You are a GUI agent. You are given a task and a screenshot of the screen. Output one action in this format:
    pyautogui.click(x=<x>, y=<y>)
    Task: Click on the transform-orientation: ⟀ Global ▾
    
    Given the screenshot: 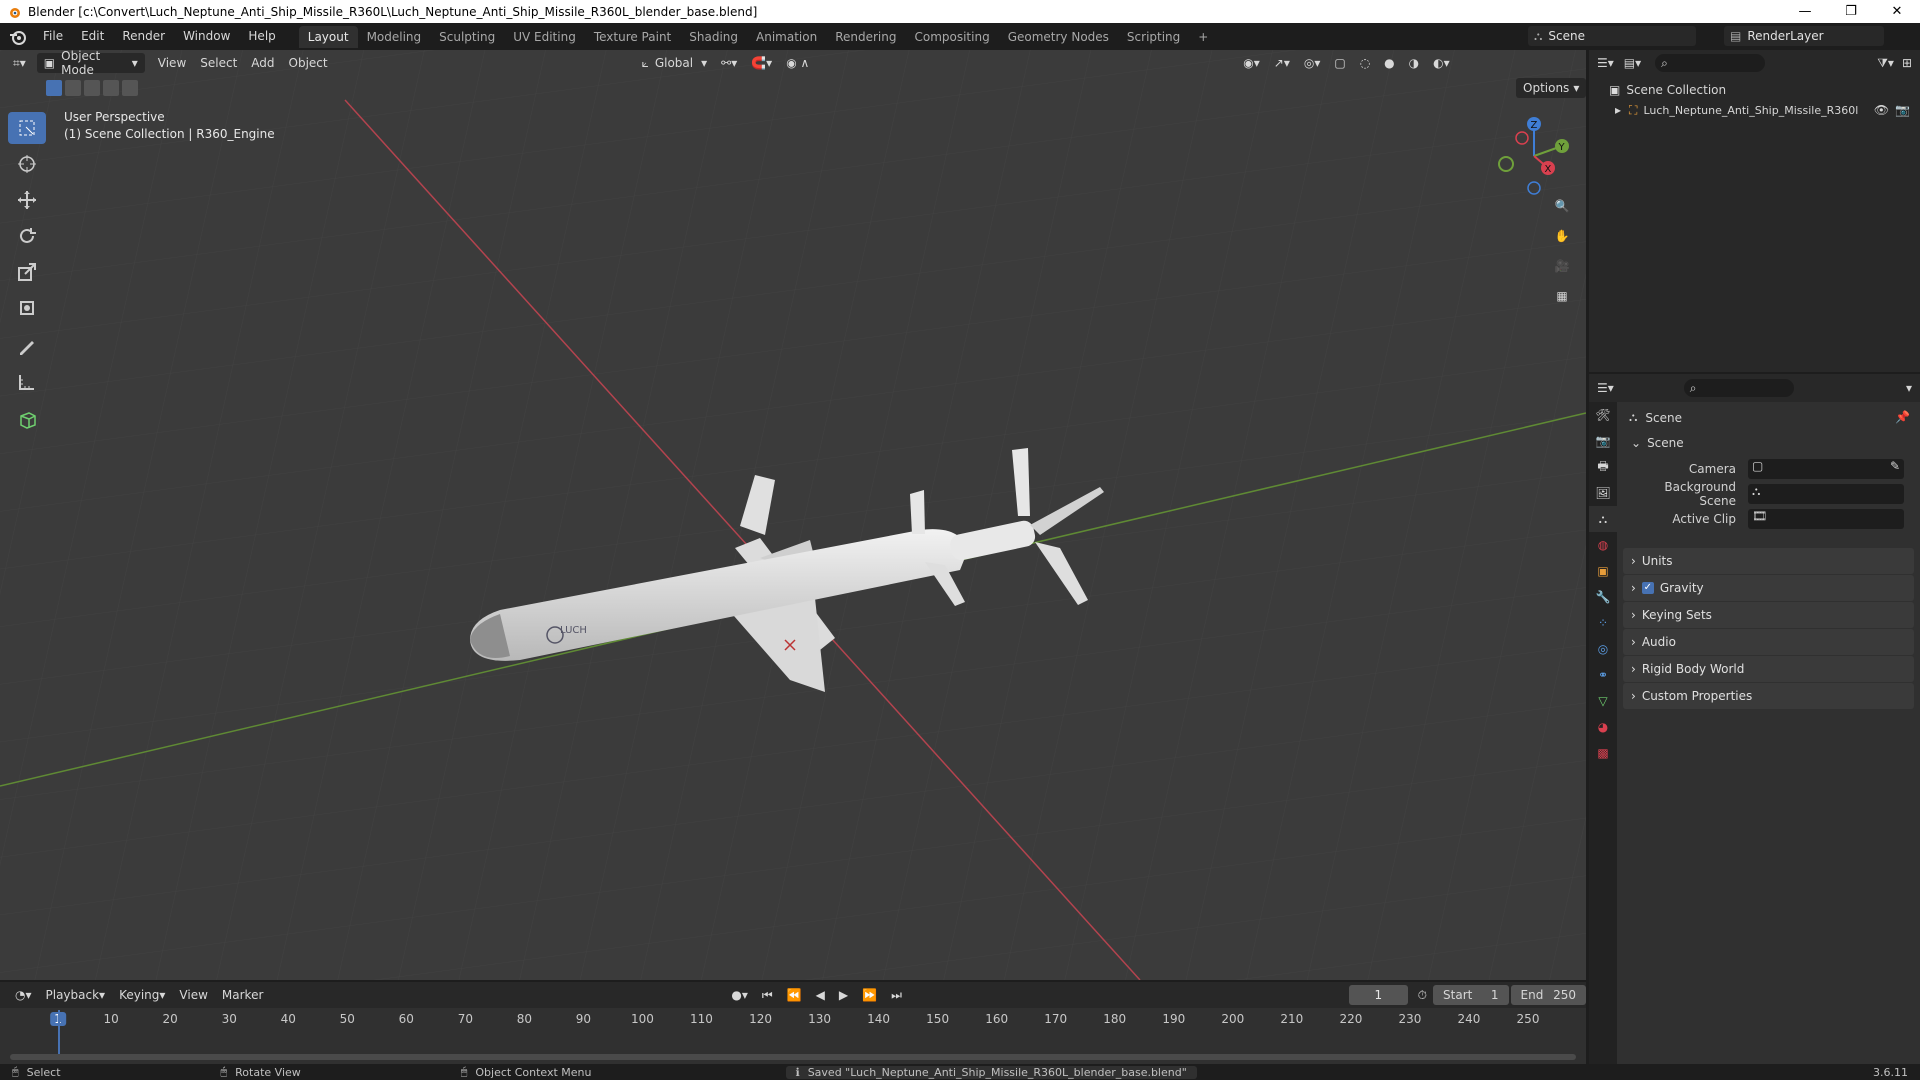 What is the action you would take?
    pyautogui.click(x=675, y=63)
    